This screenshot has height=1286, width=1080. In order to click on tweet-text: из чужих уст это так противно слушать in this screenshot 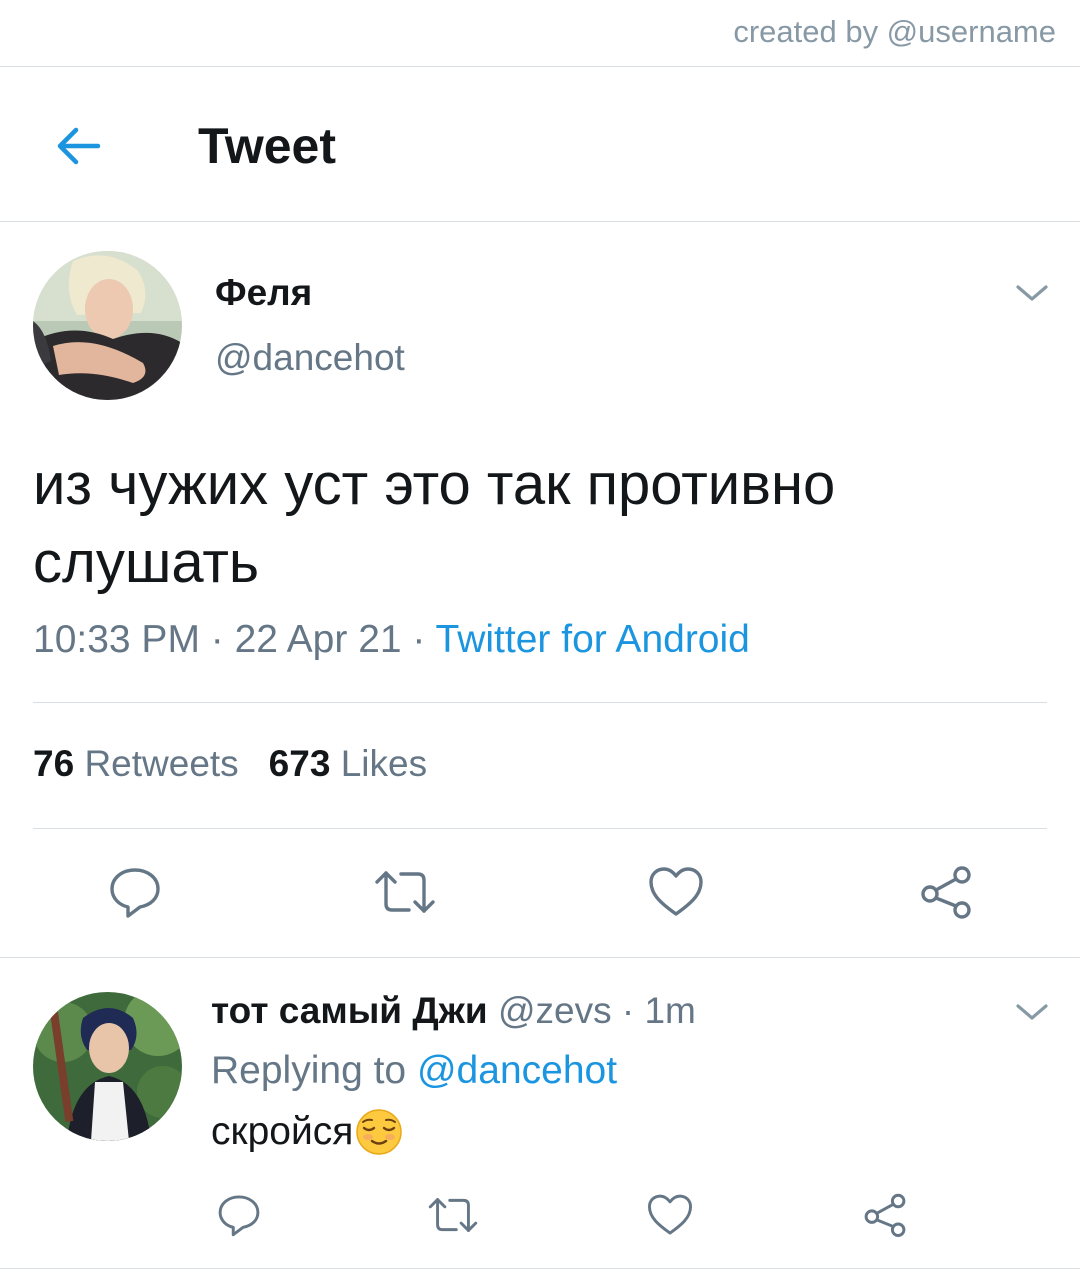, I will do `click(434, 523)`.